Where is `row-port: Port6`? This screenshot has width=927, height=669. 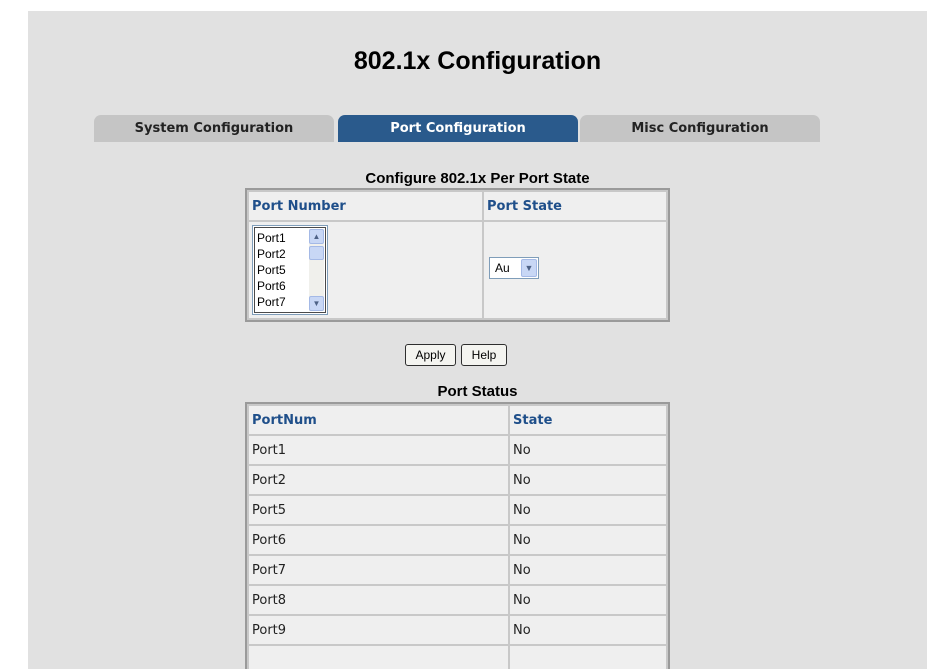 row-port: Port6 is located at coordinates (378, 540).